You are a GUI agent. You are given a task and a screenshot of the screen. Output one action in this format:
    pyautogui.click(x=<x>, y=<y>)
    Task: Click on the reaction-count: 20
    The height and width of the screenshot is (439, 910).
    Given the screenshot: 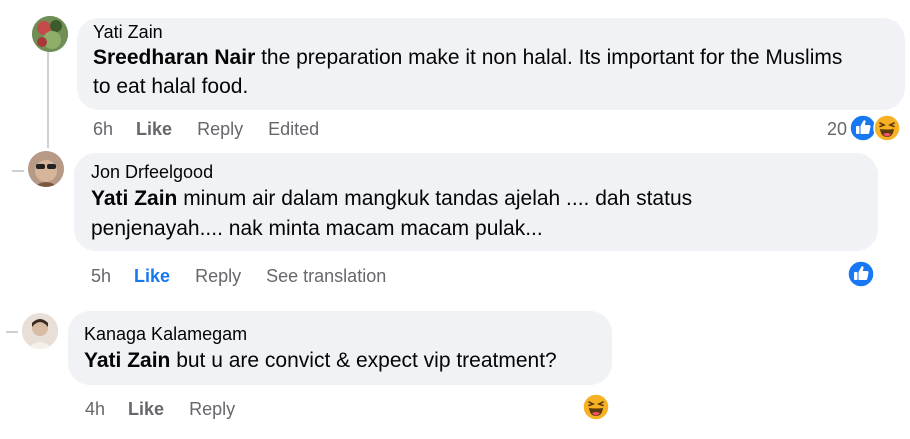 What is the action you would take?
    pyautogui.click(x=837, y=129)
    